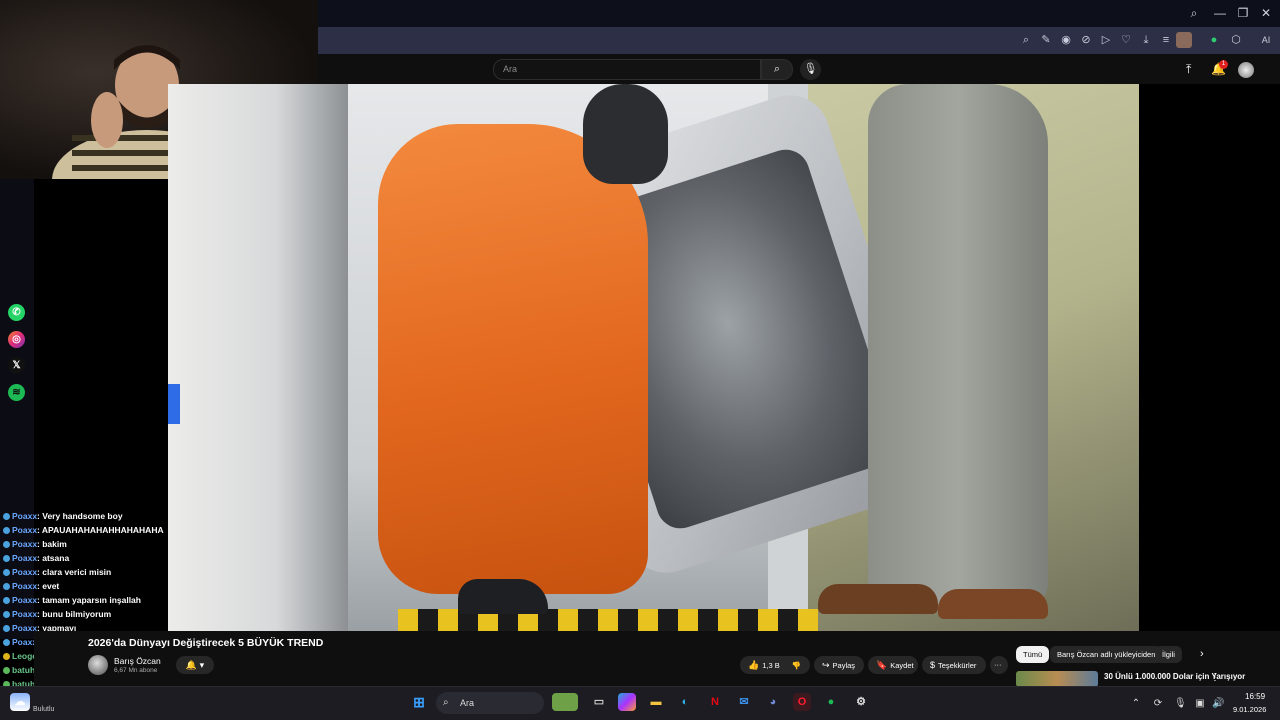  I want to click on chat-text: : evet, so click(48, 586).